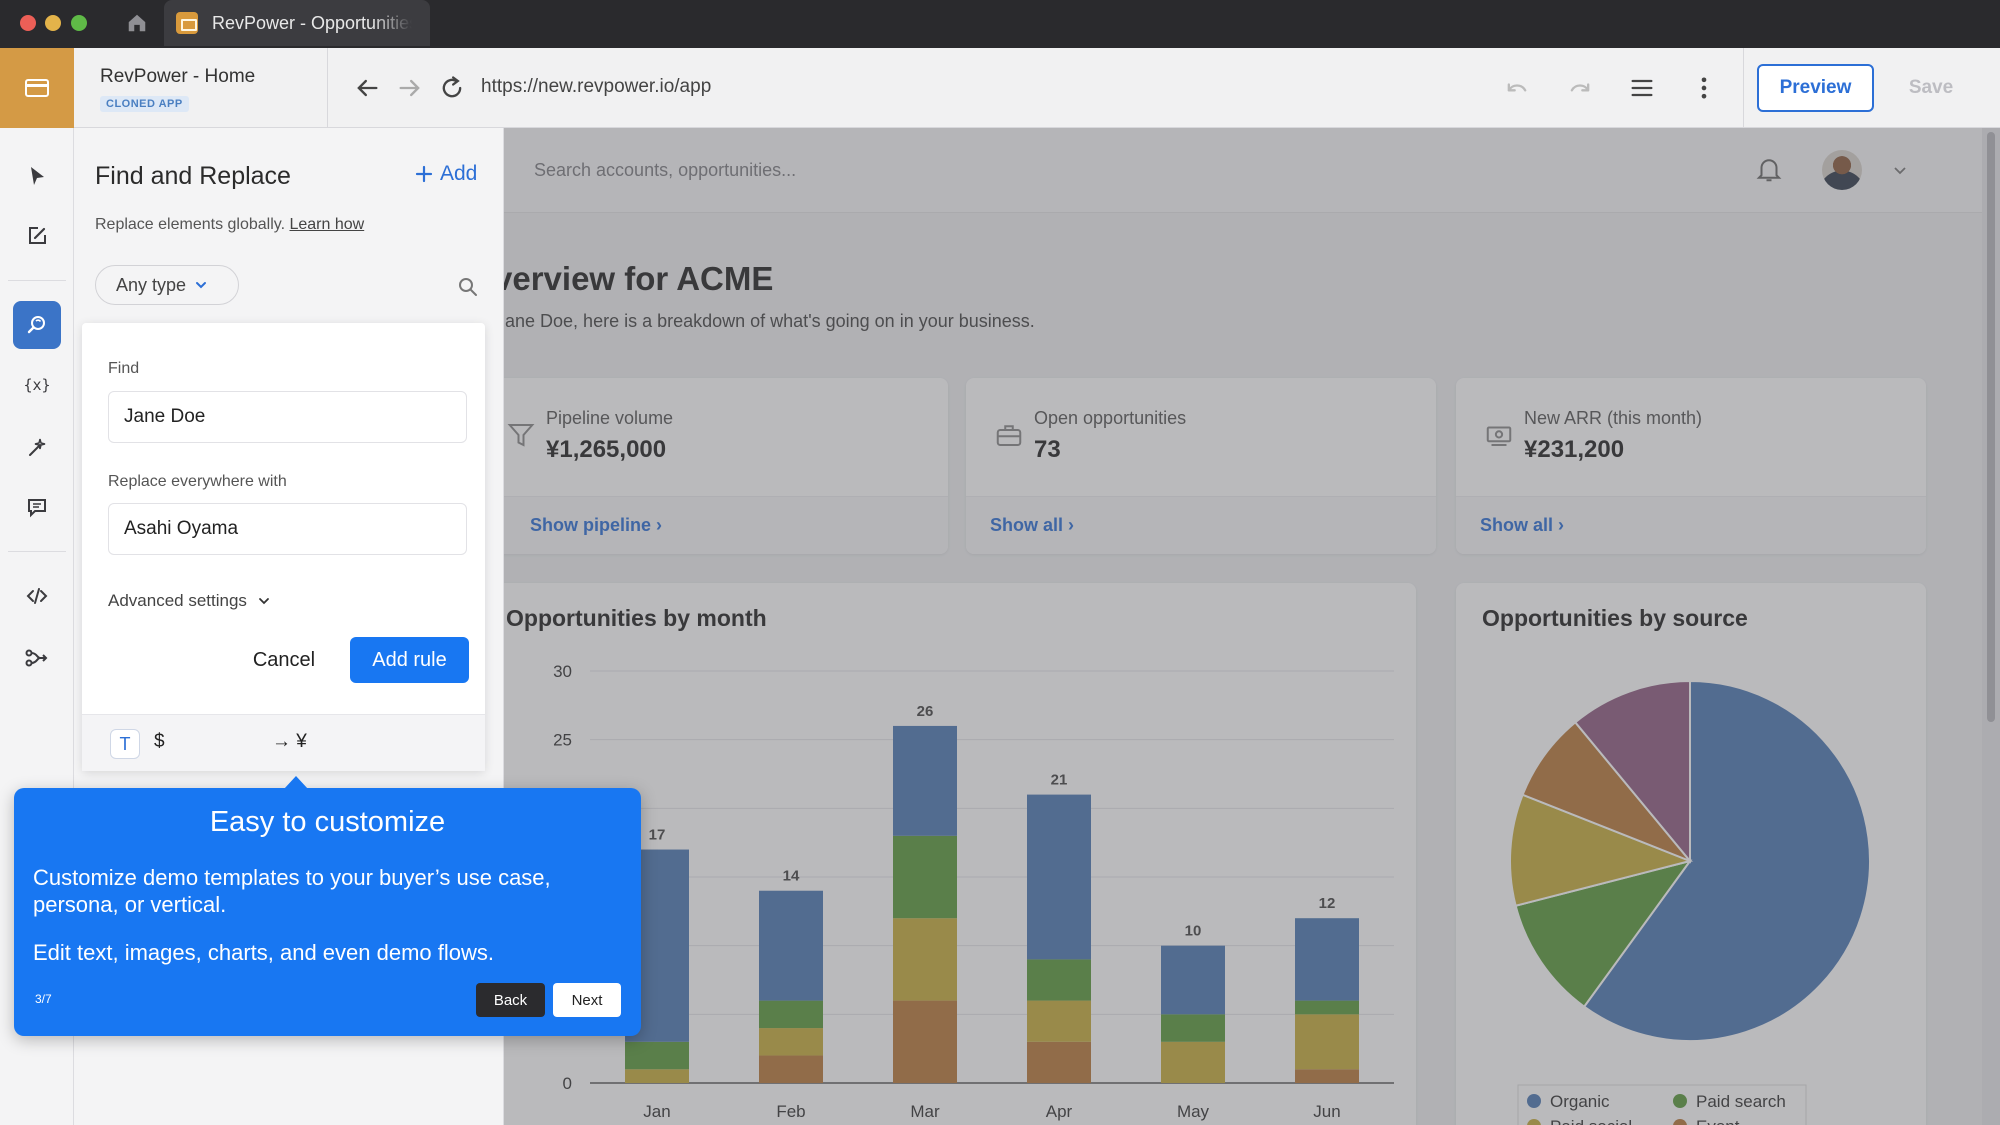 Image resolution: width=2000 pixels, height=1125 pixels. I want to click on stat-label: Pipeline volume, so click(610, 418).